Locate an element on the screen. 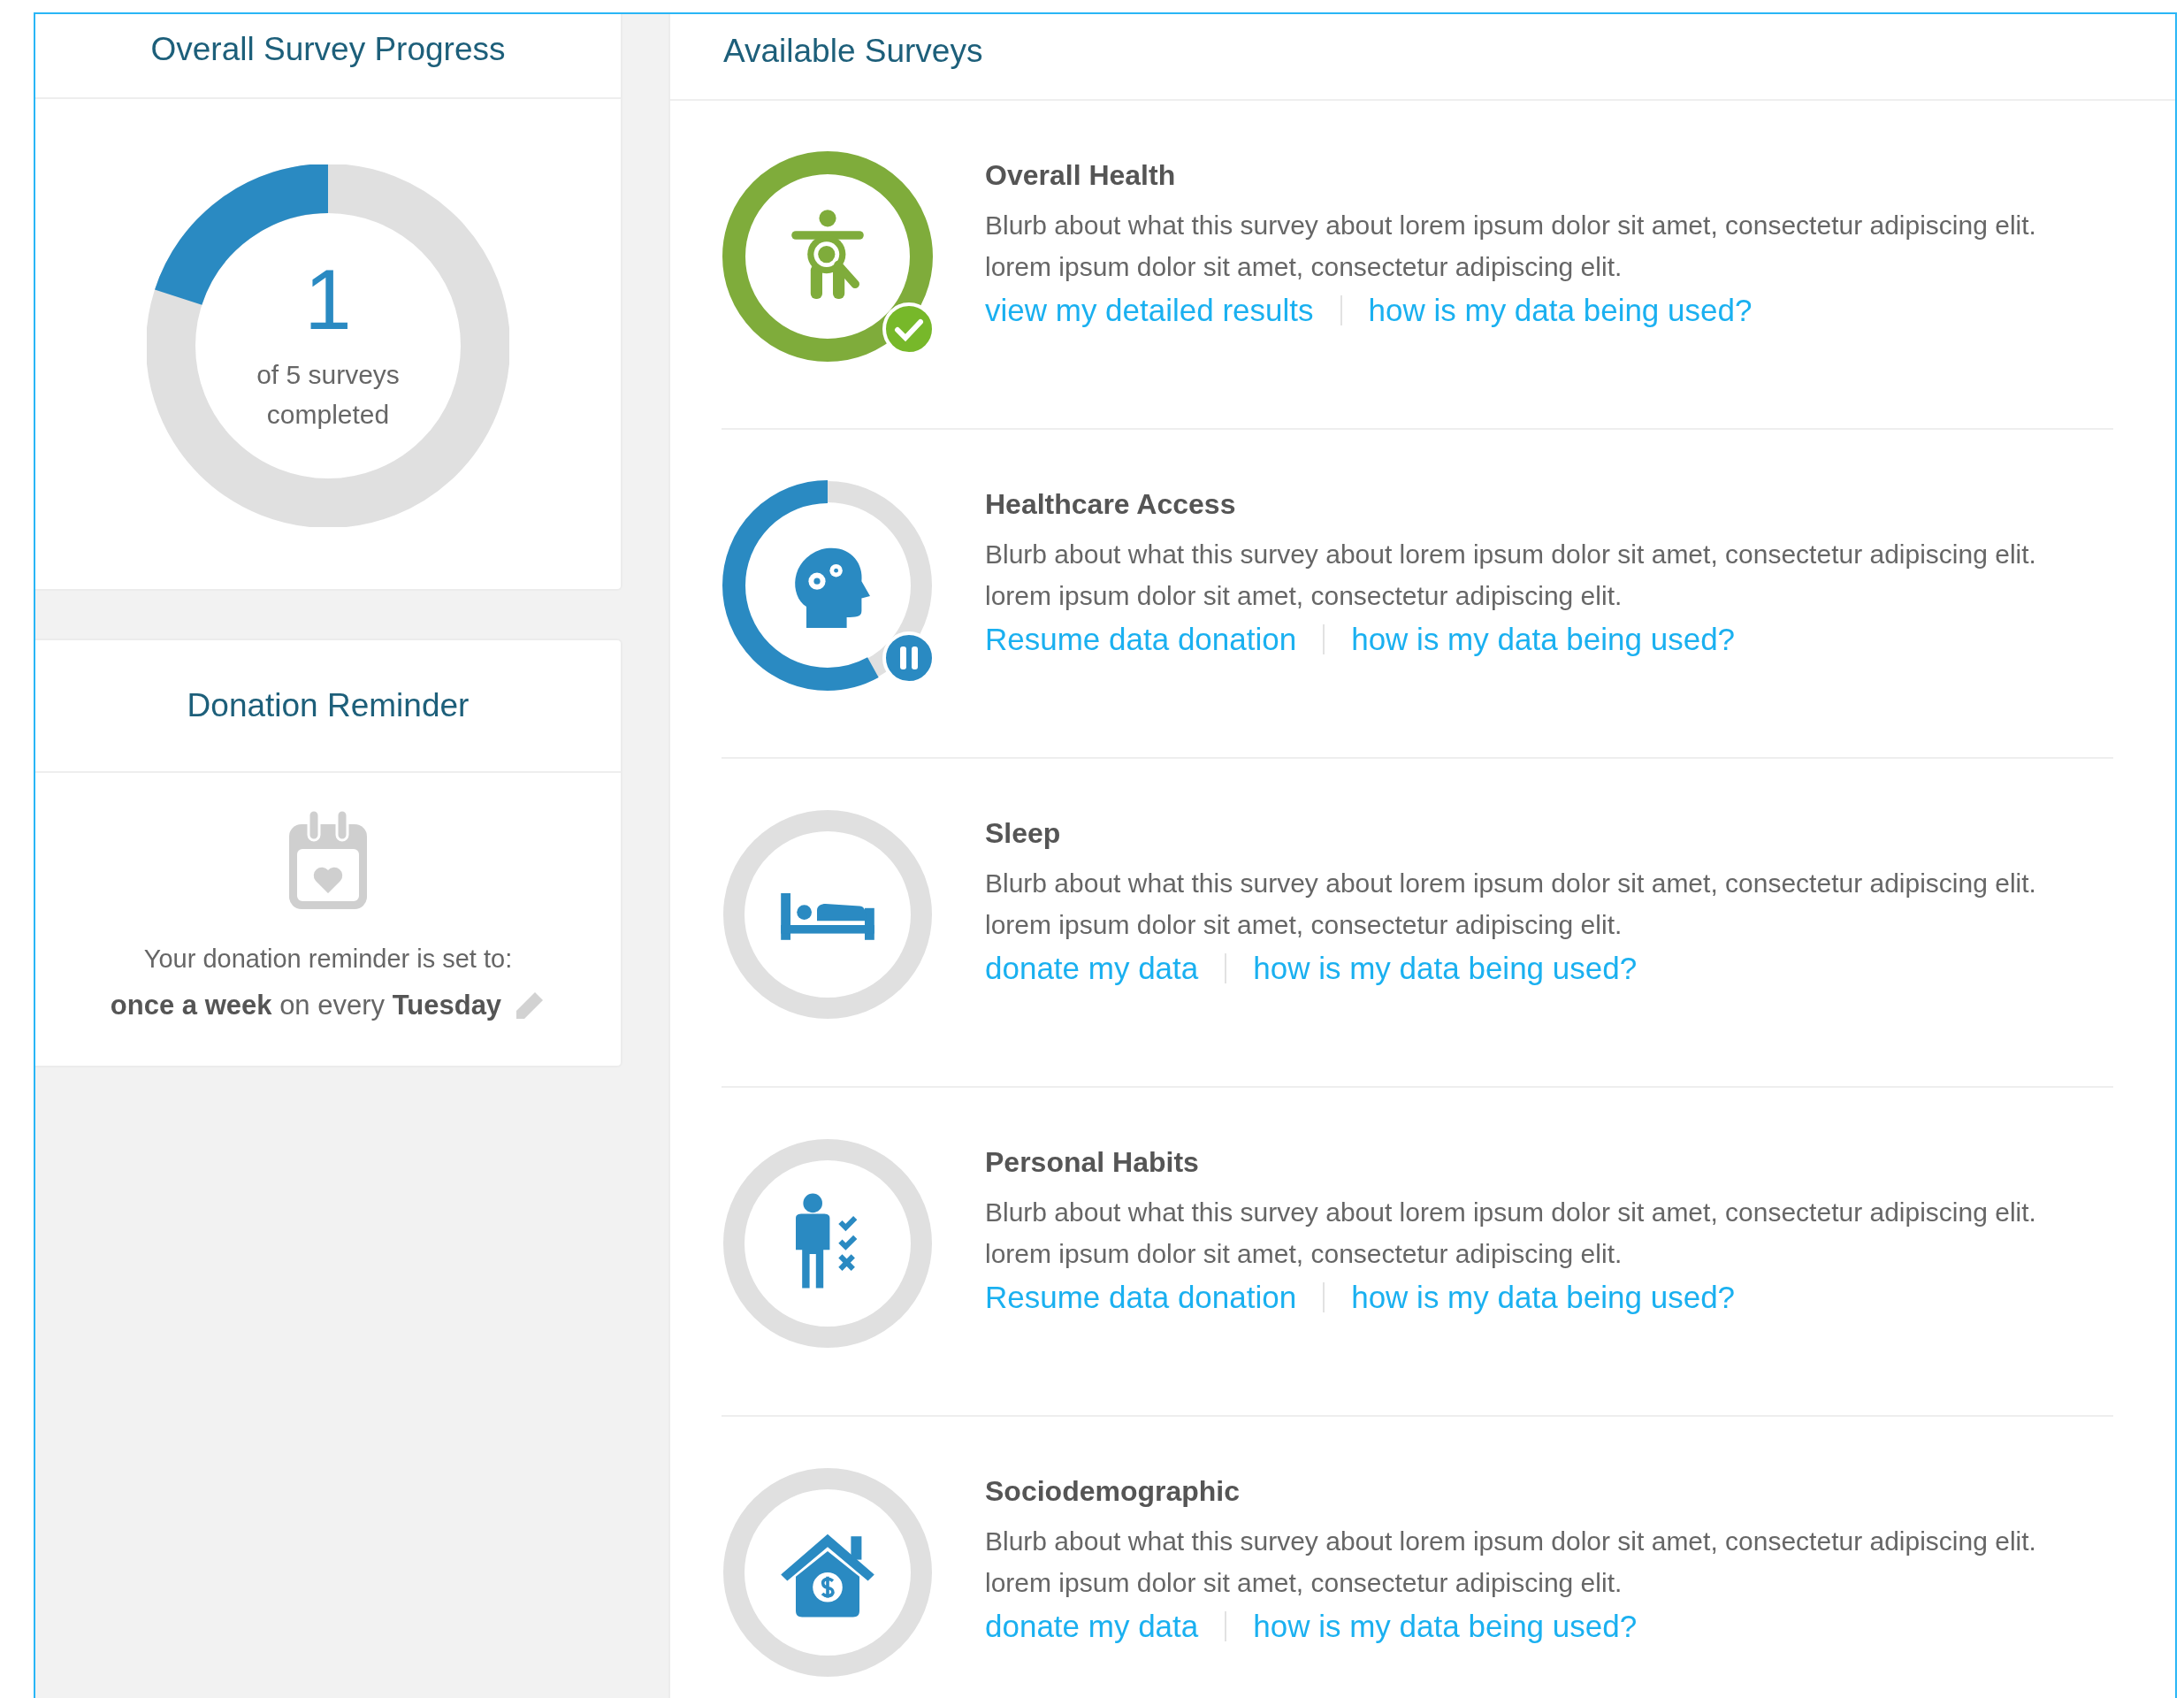  completed-caption: of 5 surveys completed is located at coordinates (328, 395).